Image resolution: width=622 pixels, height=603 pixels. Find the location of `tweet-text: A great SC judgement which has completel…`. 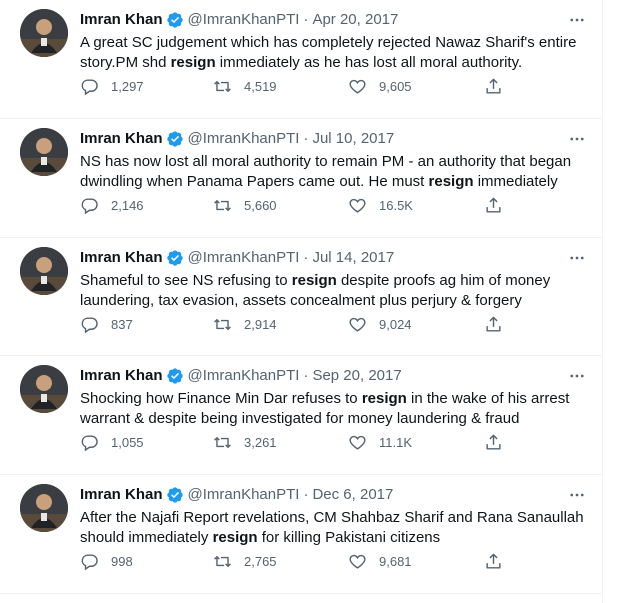

tweet-text: A great SC judgement which has completel… is located at coordinates (337, 53).